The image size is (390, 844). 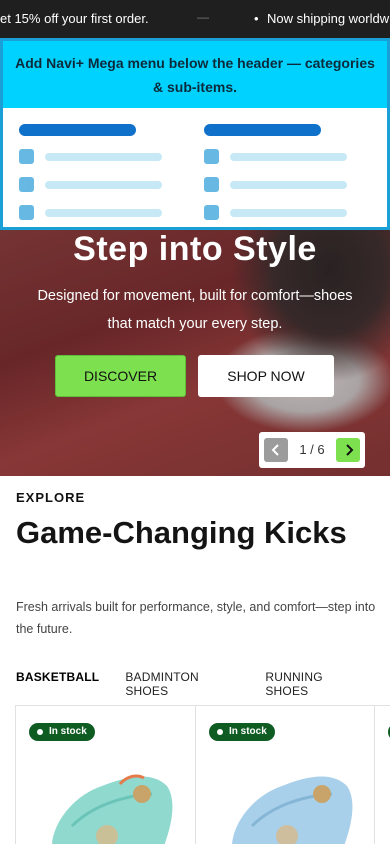 I want to click on section-eyebrow: EXPLORE, so click(x=51, y=497).